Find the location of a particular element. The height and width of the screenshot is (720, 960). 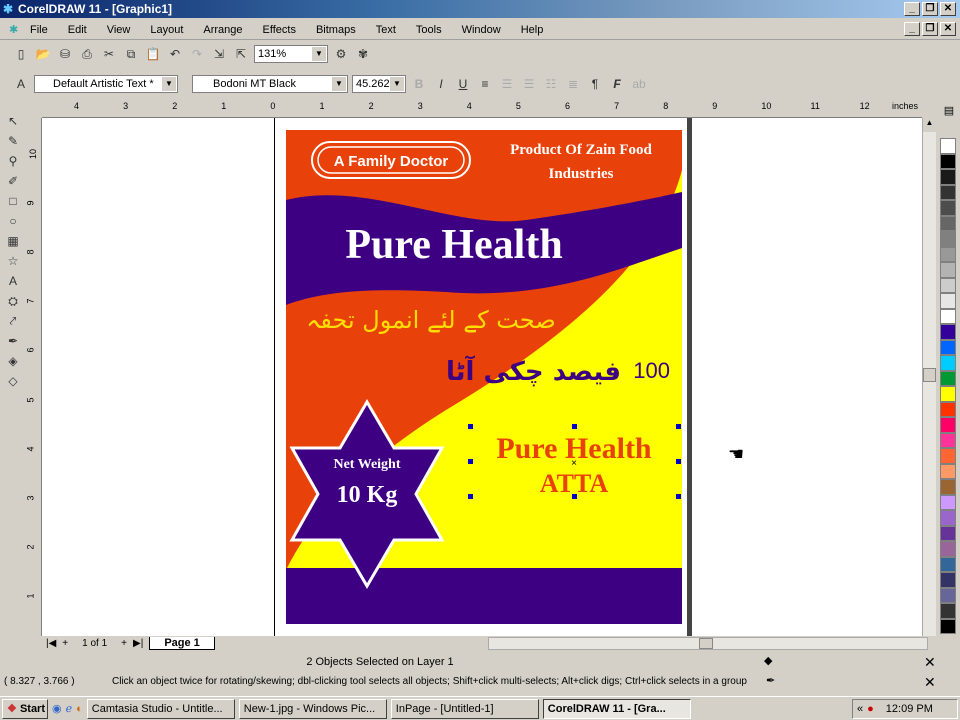

italic-icon: I is located at coordinates (441, 84).